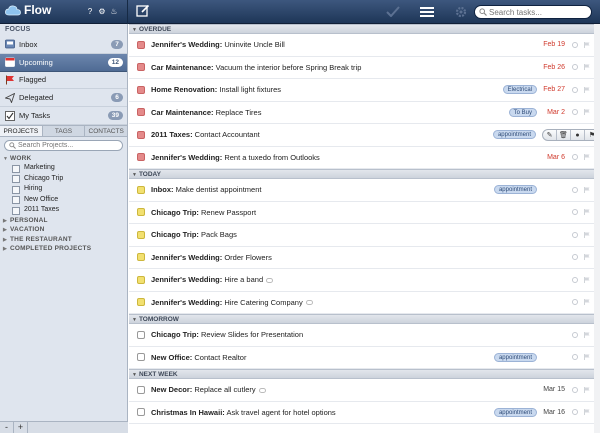  What do you see at coordinates (21, 130) in the screenshot?
I see `tab-projects: PROJECTS` at bounding box center [21, 130].